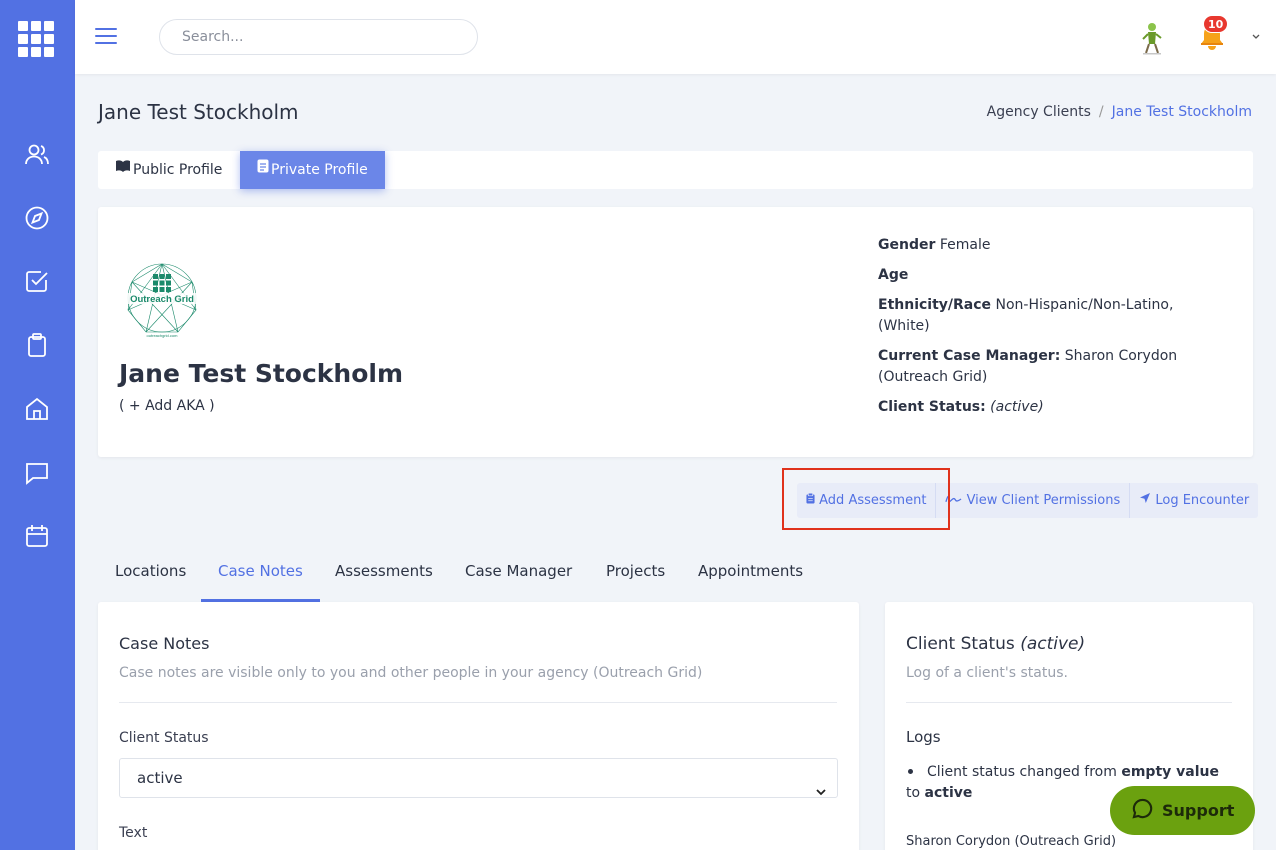  Describe the element at coordinates (913, 793) in the screenshot. I see `log-text-mid: to` at that location.